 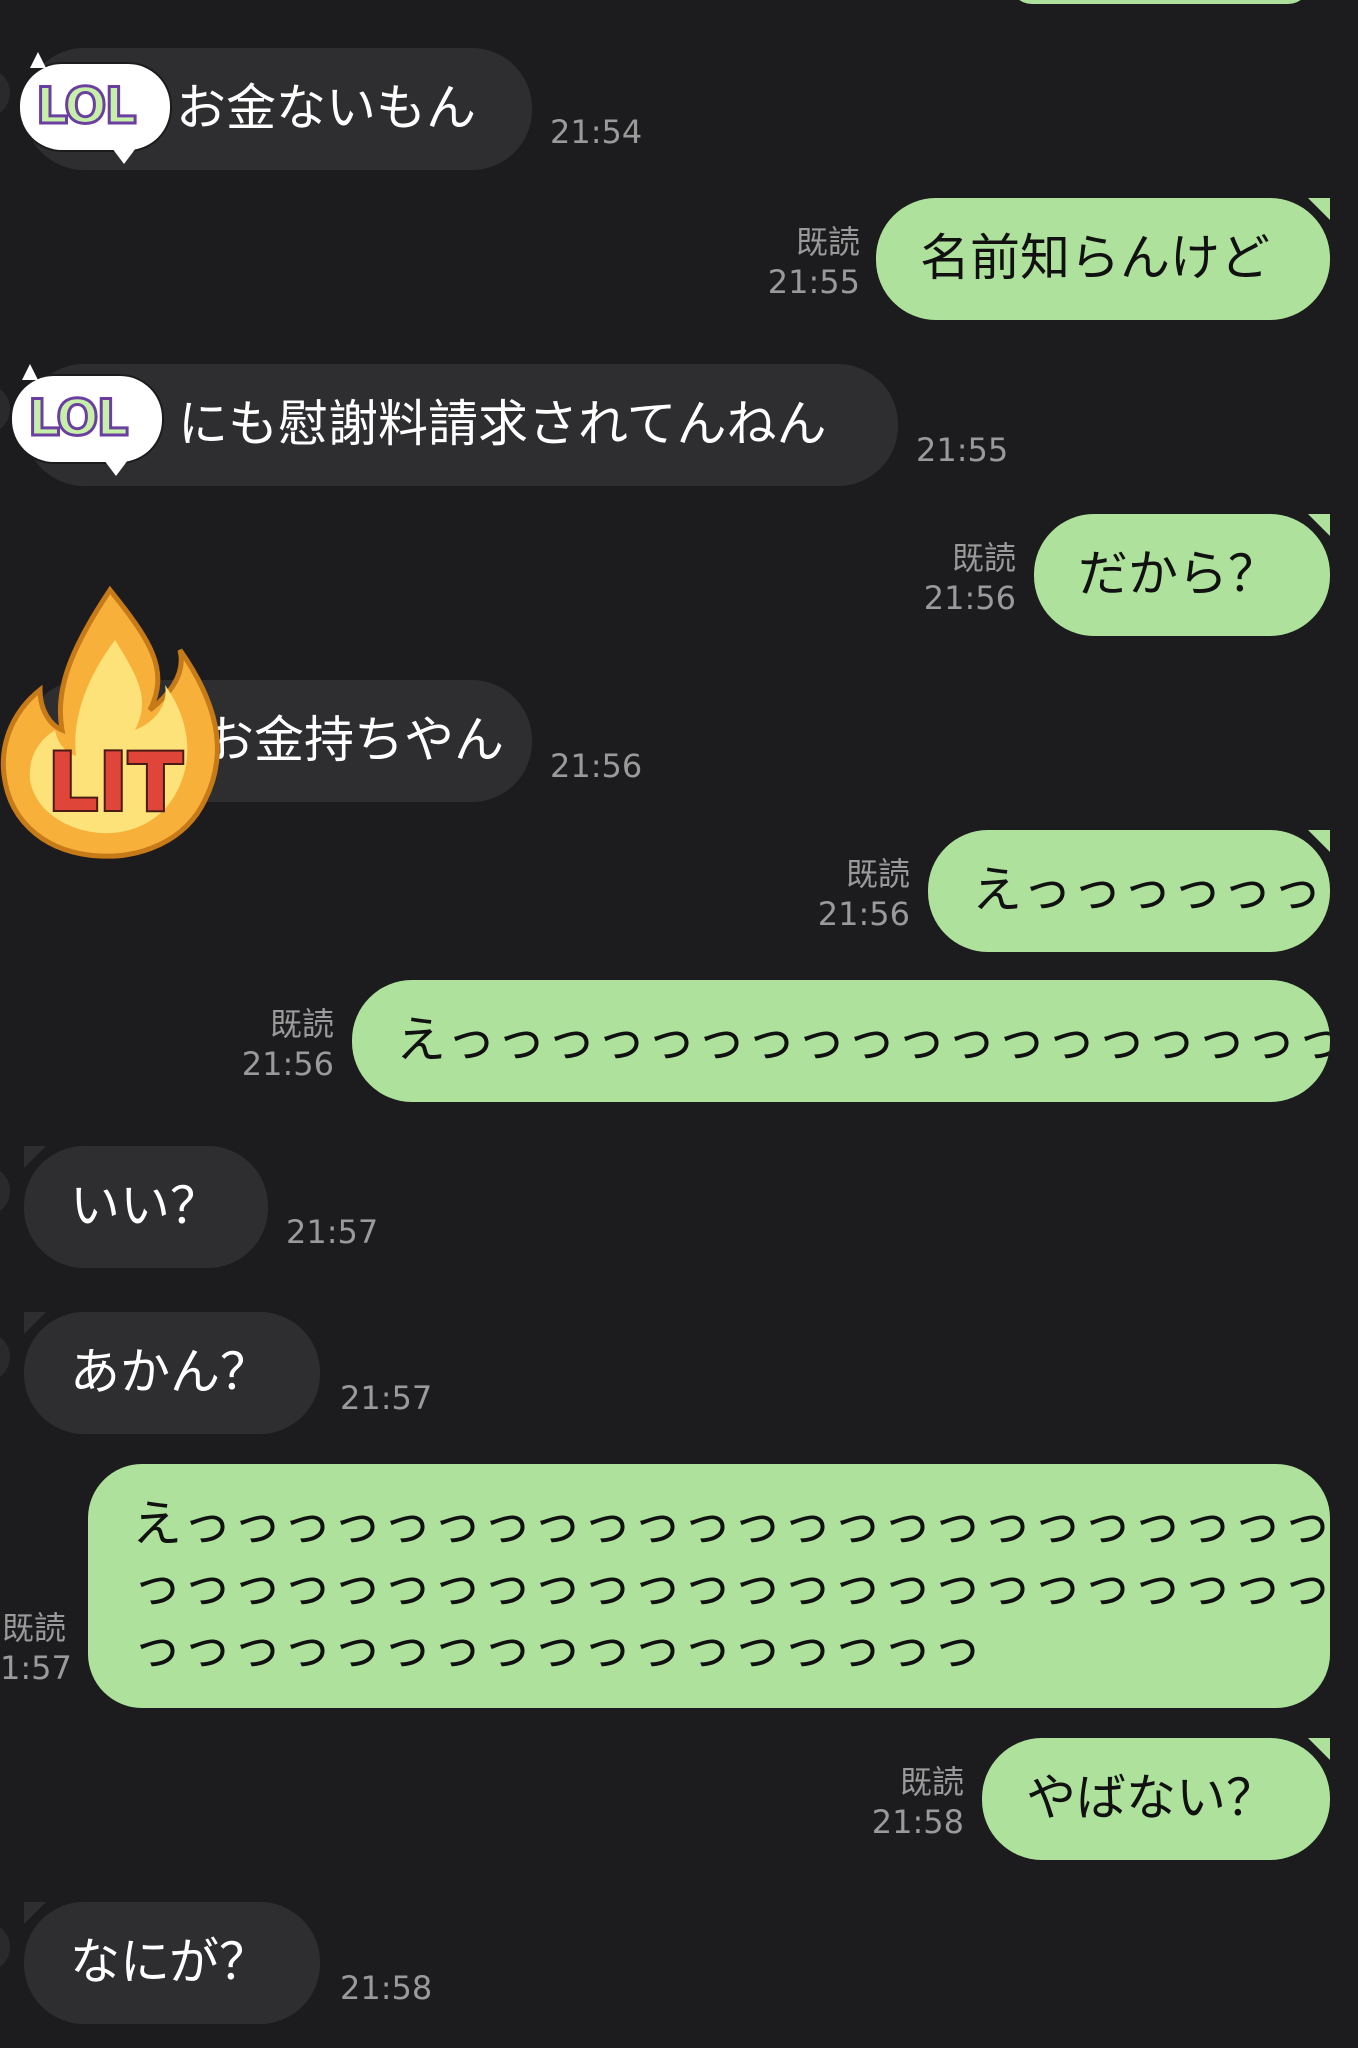 What do you see at coordinates (110, 722) in the screenshot?
I see `lit-fire-sticker: LIT` at bounding box center [110, 722].